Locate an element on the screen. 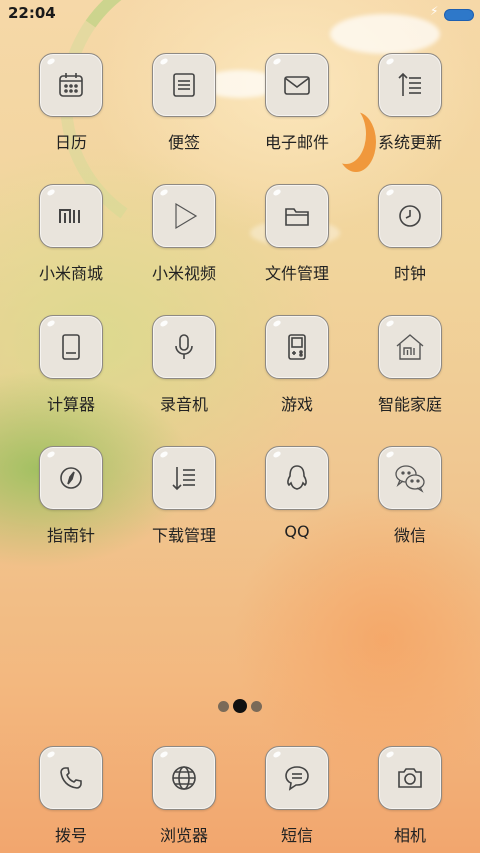 The height and width of the screenshot is (853, 480). gamepad-icon is located at coordinates (297, 347).